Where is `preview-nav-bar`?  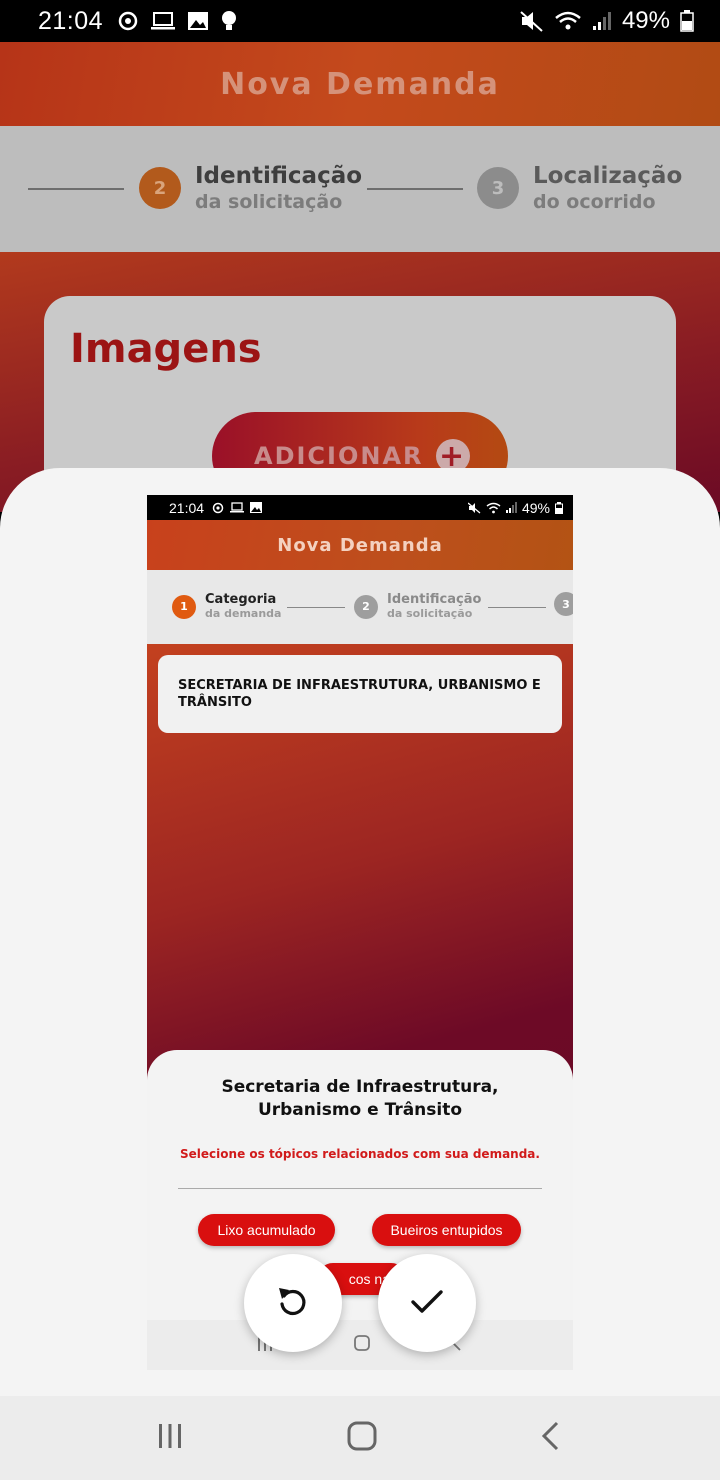
preview-nav-bar is located at coordinates (360, 1345).